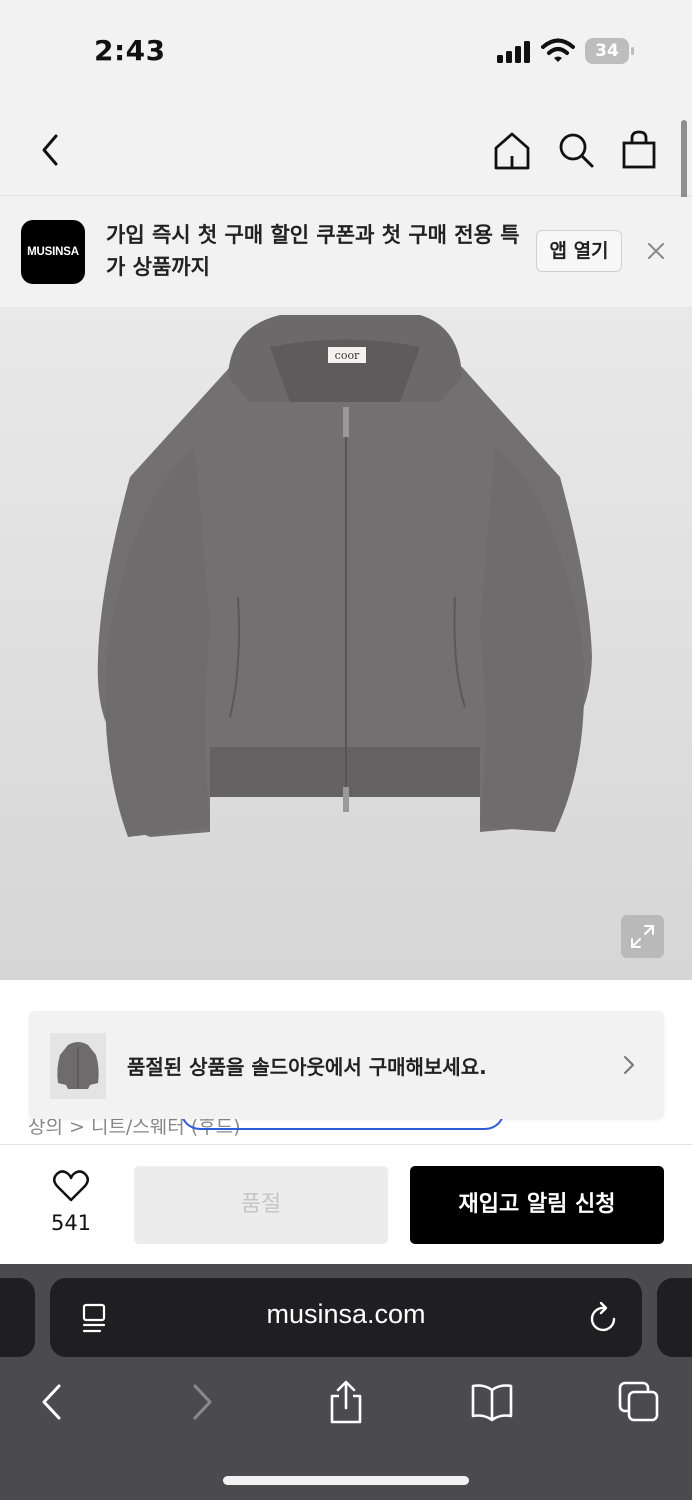 This screenshot has width=692, height=1500. Describe the element at coordinates (130, 50) in the screenshot. I see `status-time: 2:43` at that location.